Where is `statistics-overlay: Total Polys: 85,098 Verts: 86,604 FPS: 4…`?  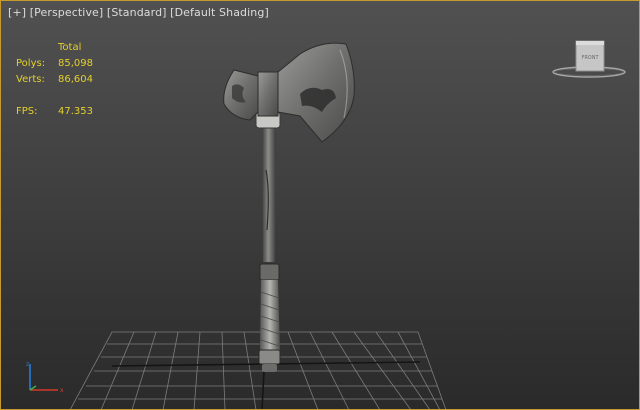 statistics-overlay: Total Polys: 85,098 Verts: 86,604 FPS: 4… is located at coordinates (67, 80).